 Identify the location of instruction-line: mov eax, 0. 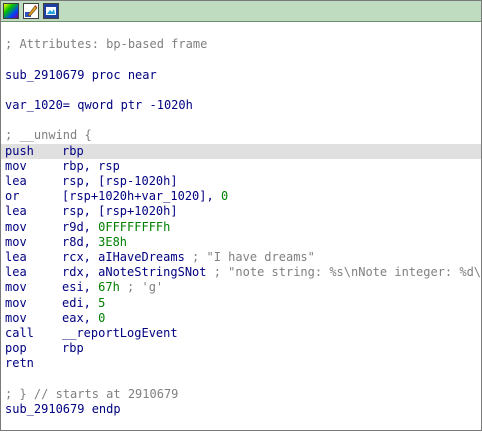
(241, 318).